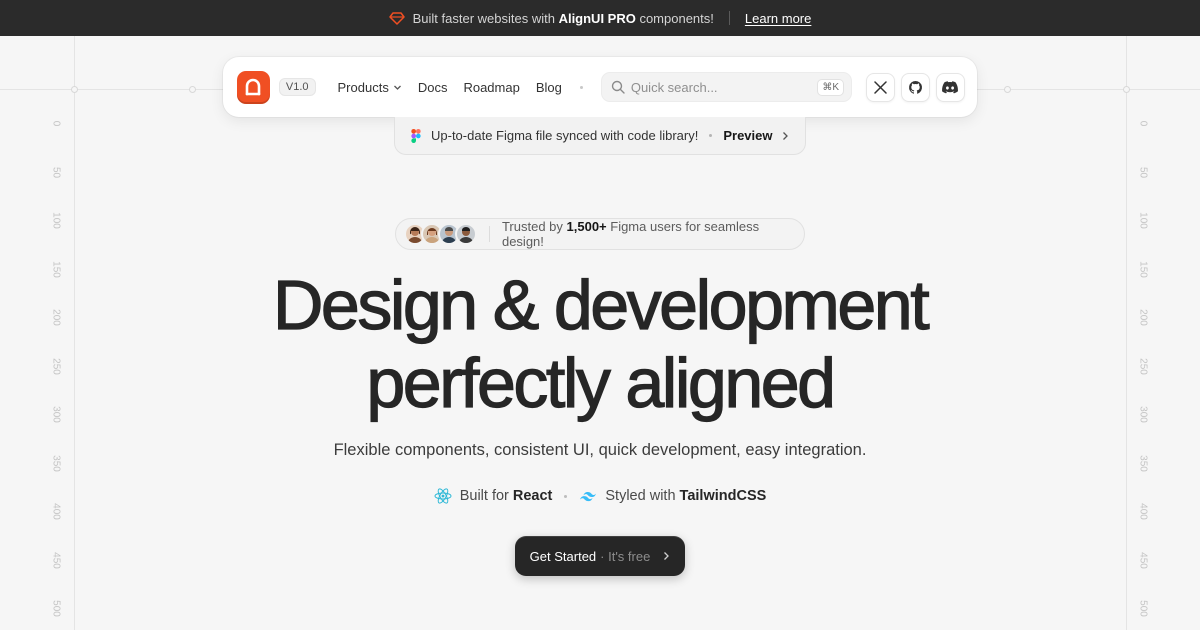 The image size is (1200, 630). What do you see at coordinates (726, 87) in the screenshot?
I see `search-input: Quick search... ⌘K` at bounding box center [726, 87].